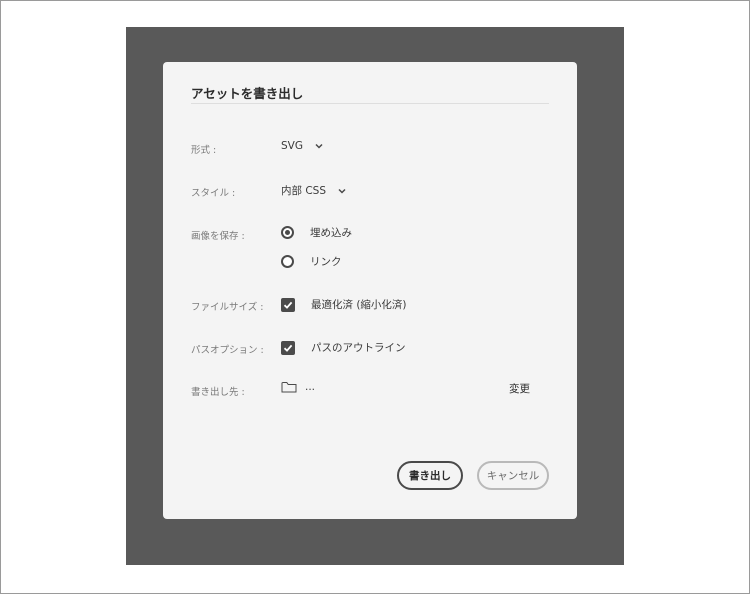 Image resolution: width=750 pixels, height=594 pixels. Describe the element at coordinates (326, 262) in the screenshot. I see `radio-link-label: リンク` at that location.